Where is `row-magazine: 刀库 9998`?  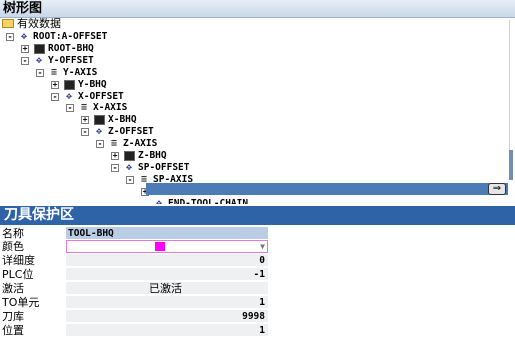 row-magazine: 刀库 9998 is located at coordinates (257, 317).